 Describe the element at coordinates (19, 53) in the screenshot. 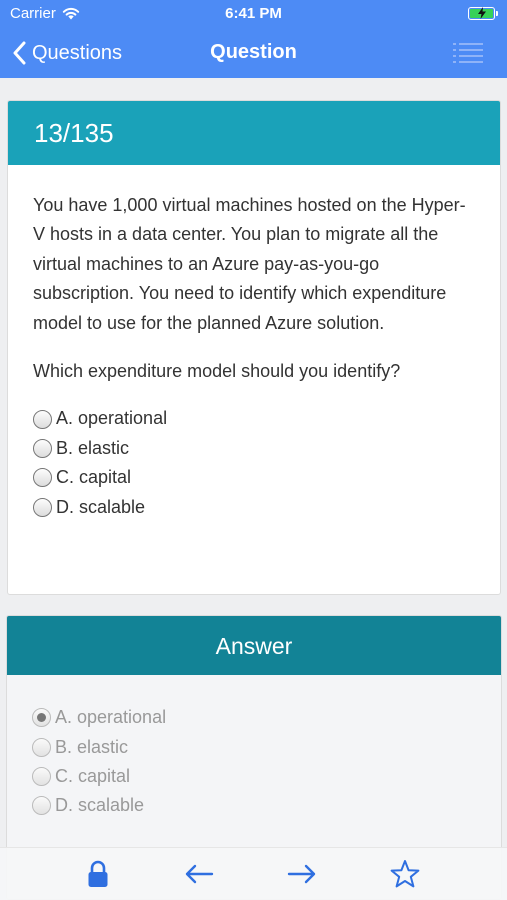

I see `chevron-left-icon` at that location.